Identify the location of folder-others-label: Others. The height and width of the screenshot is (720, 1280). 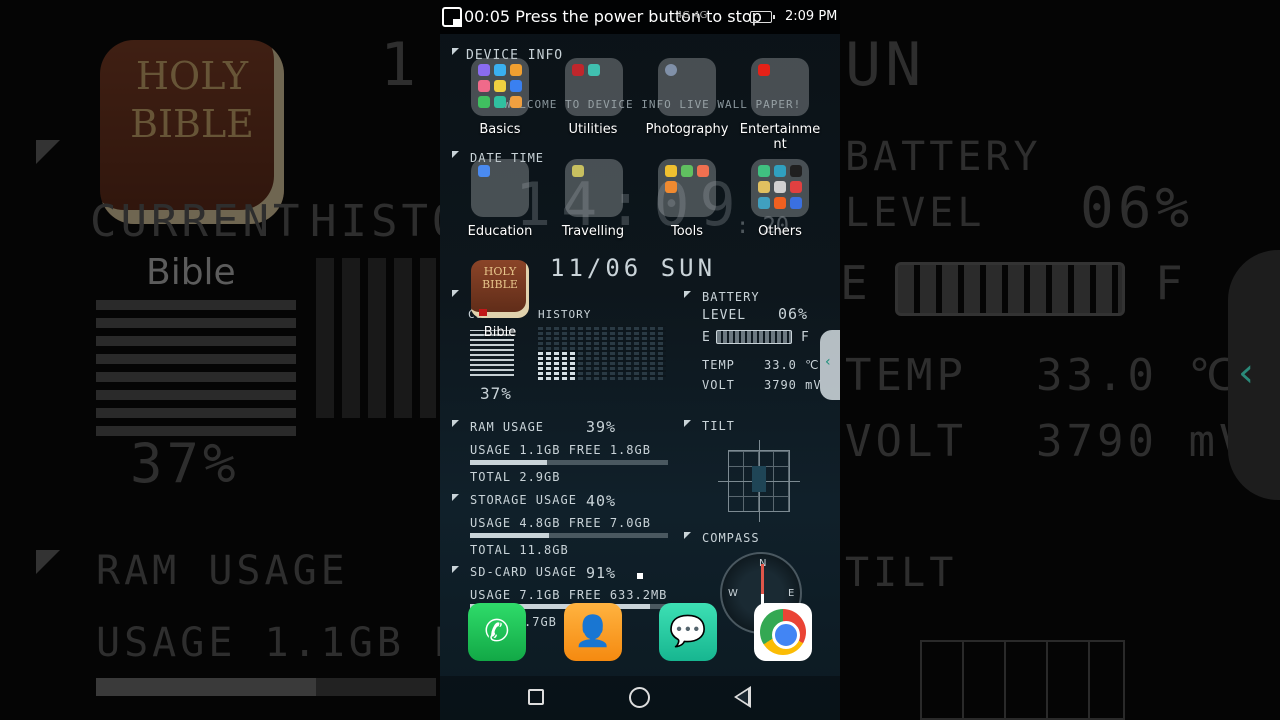
(780, 231).